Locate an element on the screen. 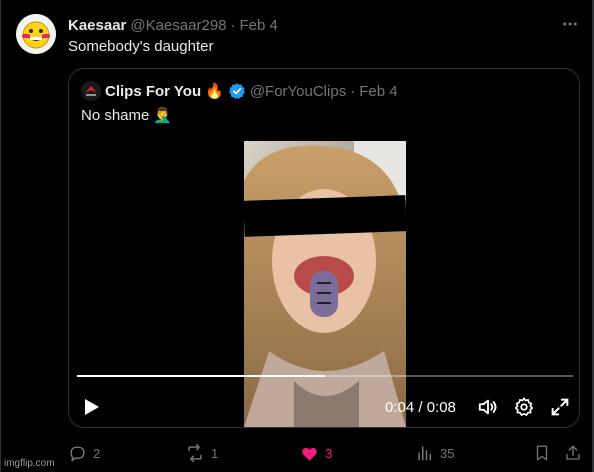  quote-text-row: No shame 🤦‍♂️ is located at coordinates (127, 115).